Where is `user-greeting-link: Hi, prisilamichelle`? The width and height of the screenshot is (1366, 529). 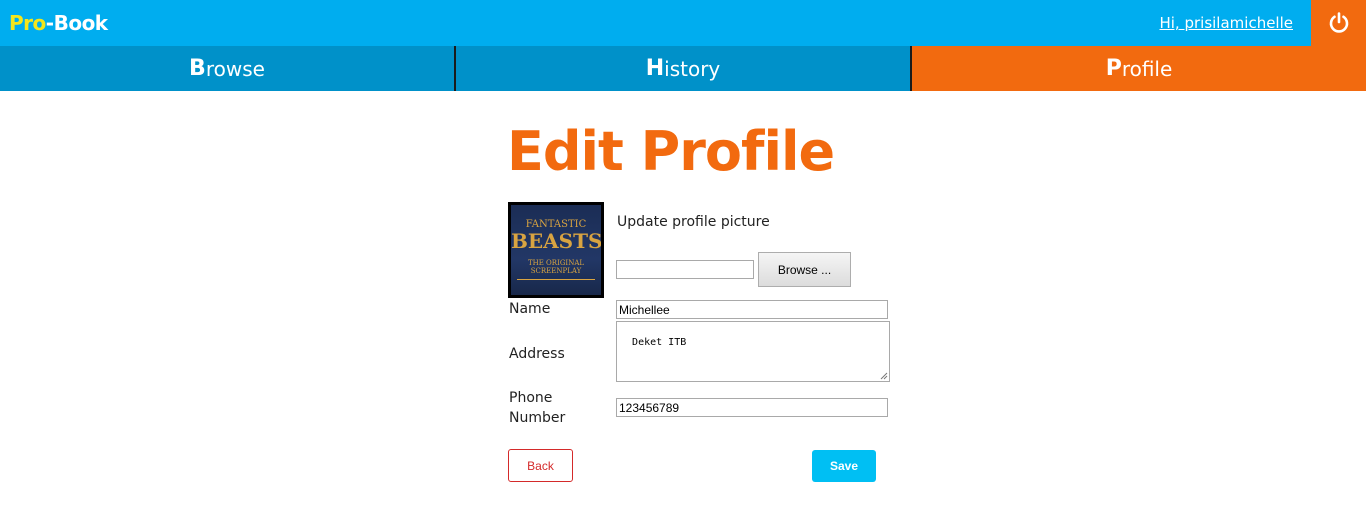 user-greeting-link: Hi, prisilamichelle is located at coordinates (1226, 23).